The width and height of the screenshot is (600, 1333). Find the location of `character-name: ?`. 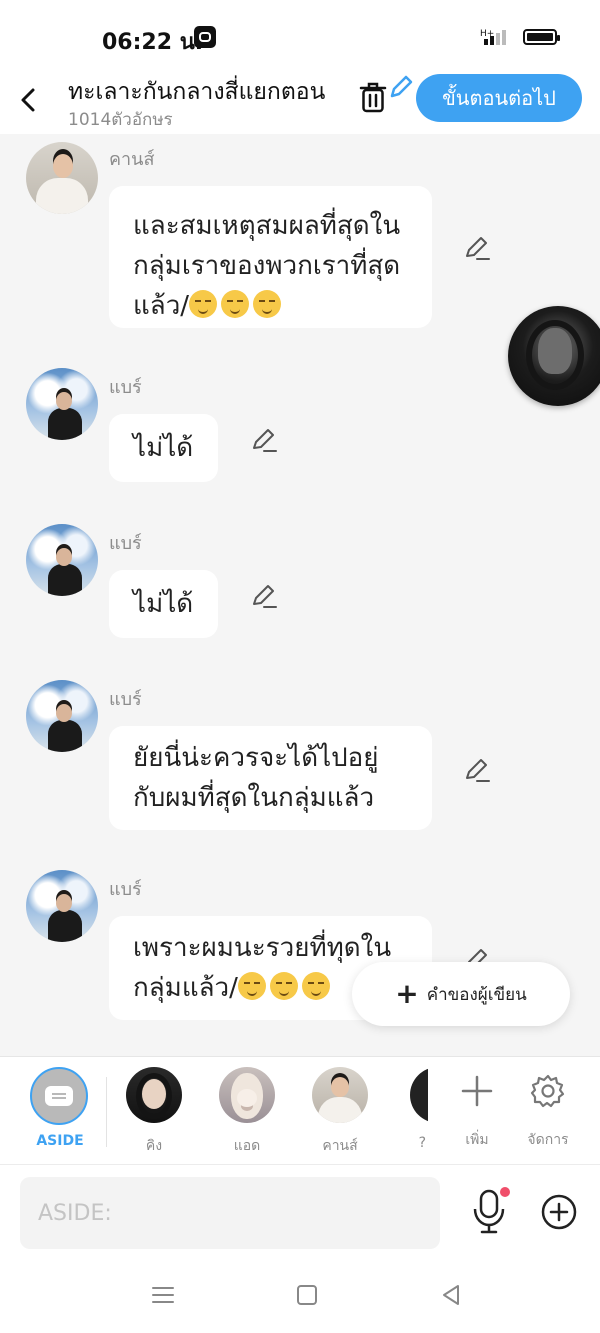

character-name: ? is located at coordinates (422, 1143).